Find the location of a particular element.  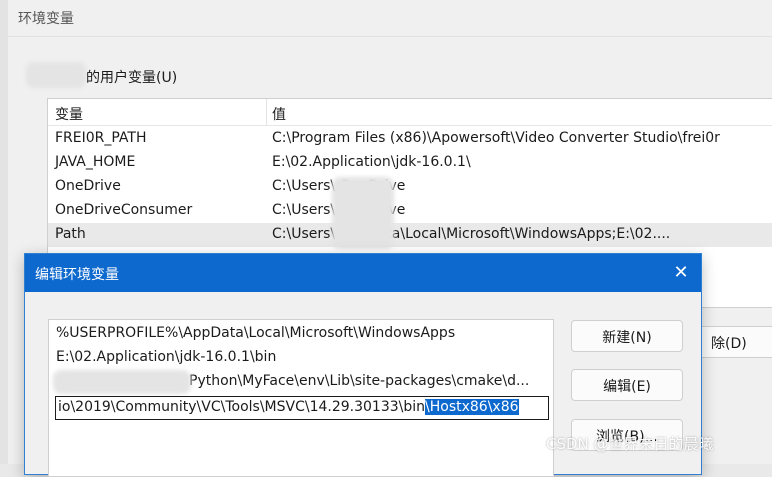

column-separator is located at coordinates (266, 112).